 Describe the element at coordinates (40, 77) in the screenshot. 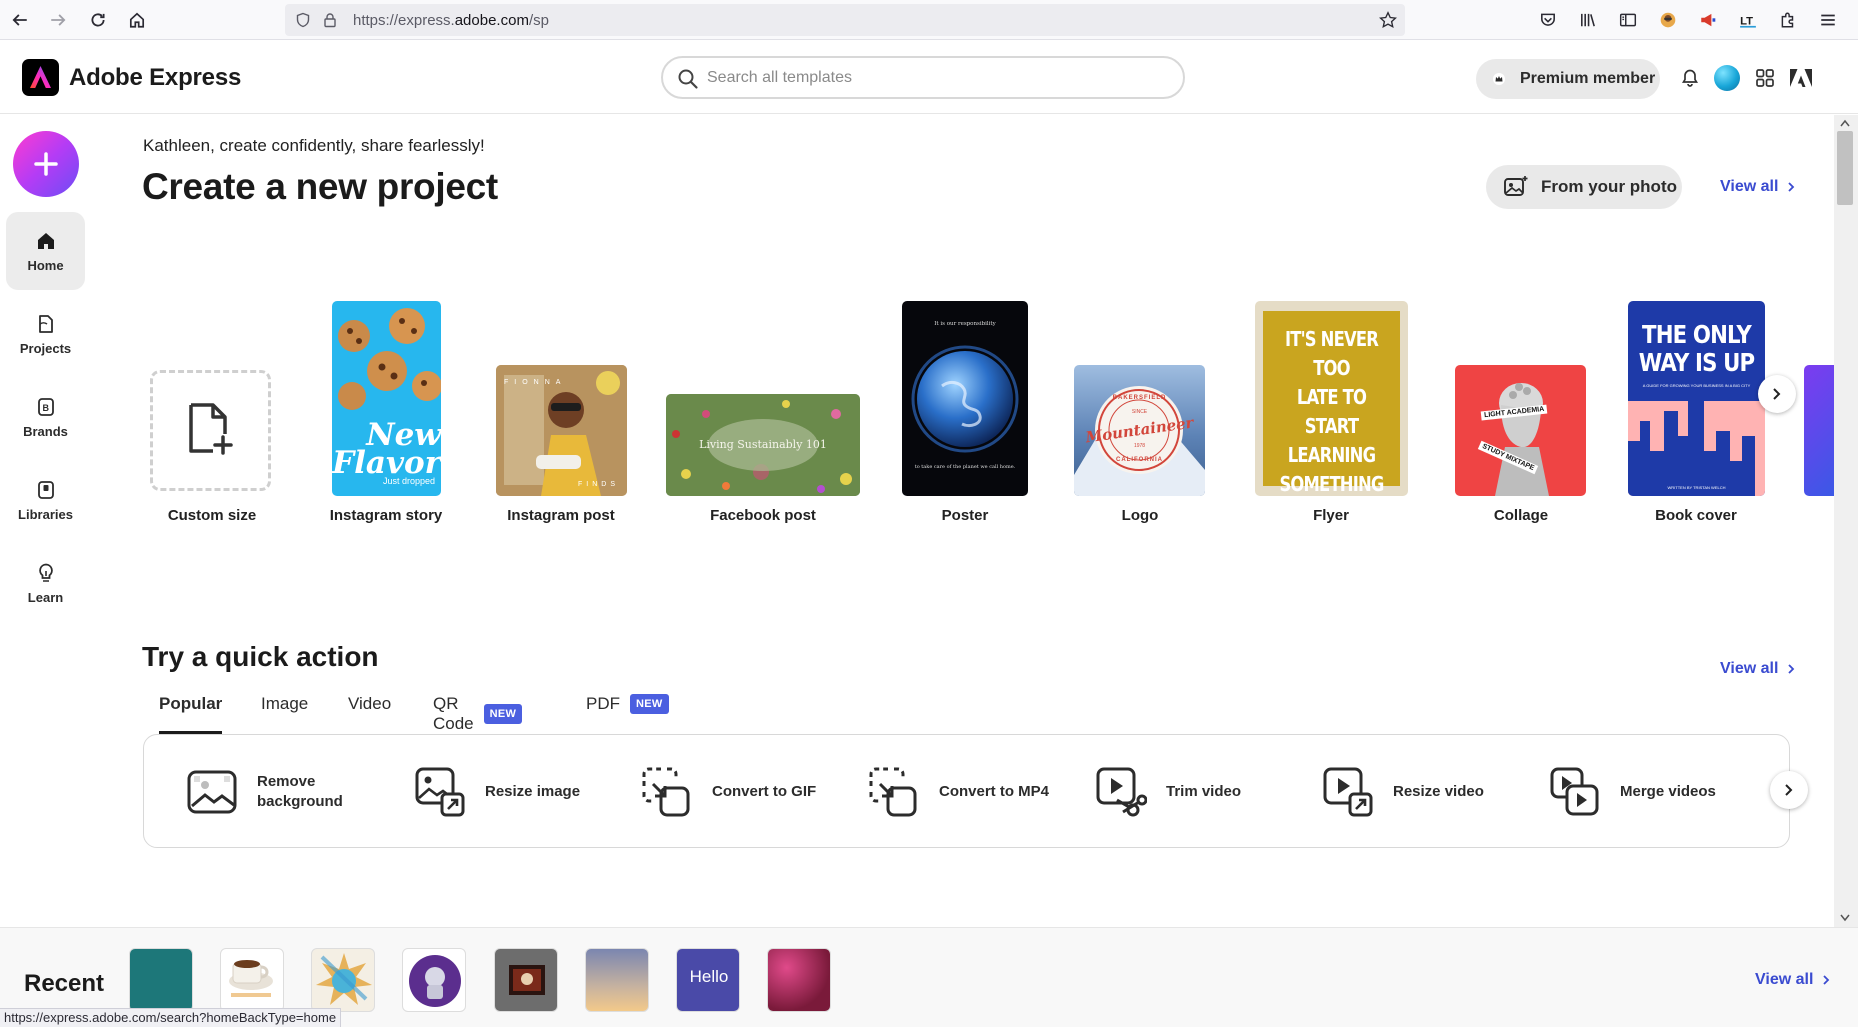

I see `adobe-express-logo` at that location.